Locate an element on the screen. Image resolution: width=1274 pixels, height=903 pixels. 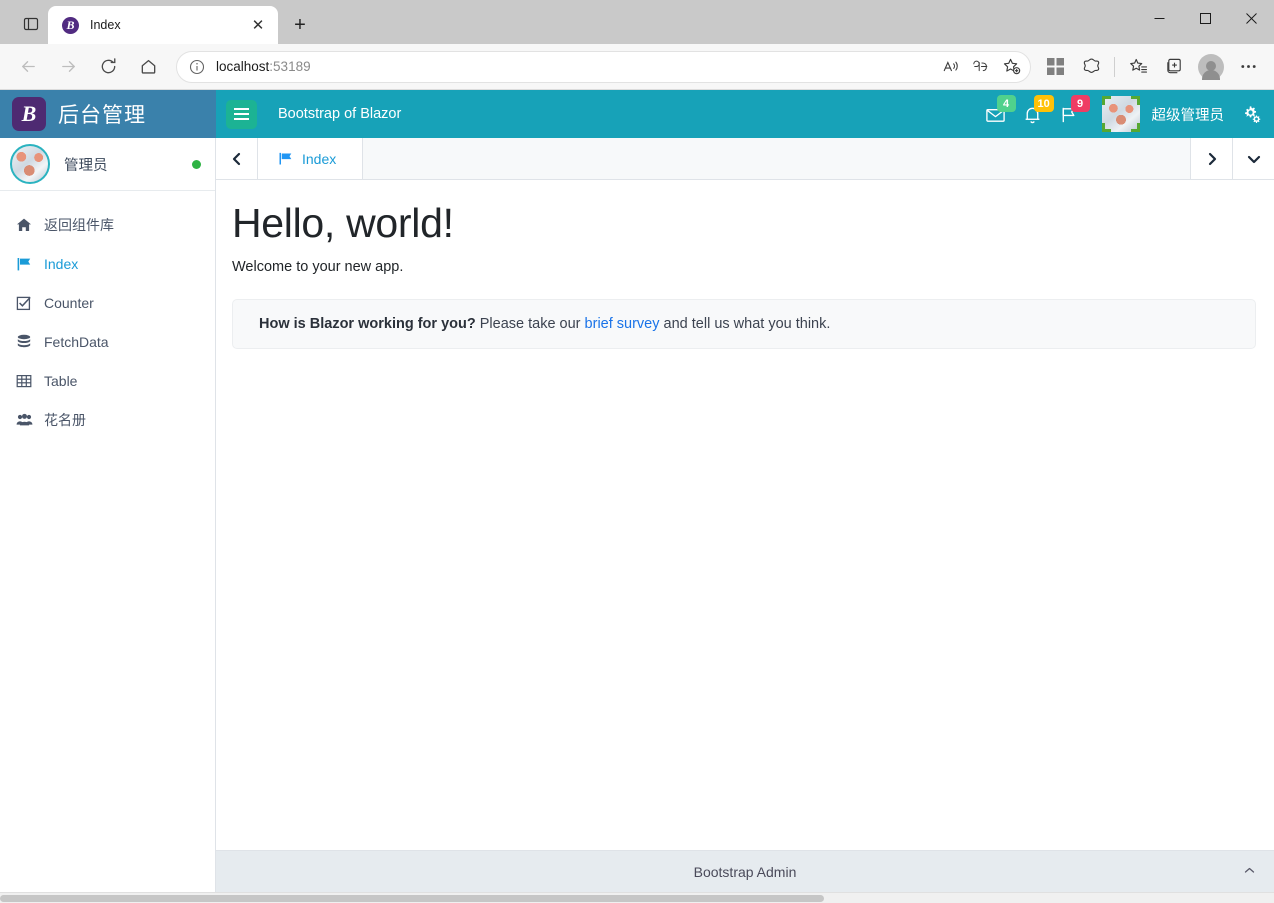
header-tools: 4 10 9 超级管理员 is located at coordinates (1118, 113).